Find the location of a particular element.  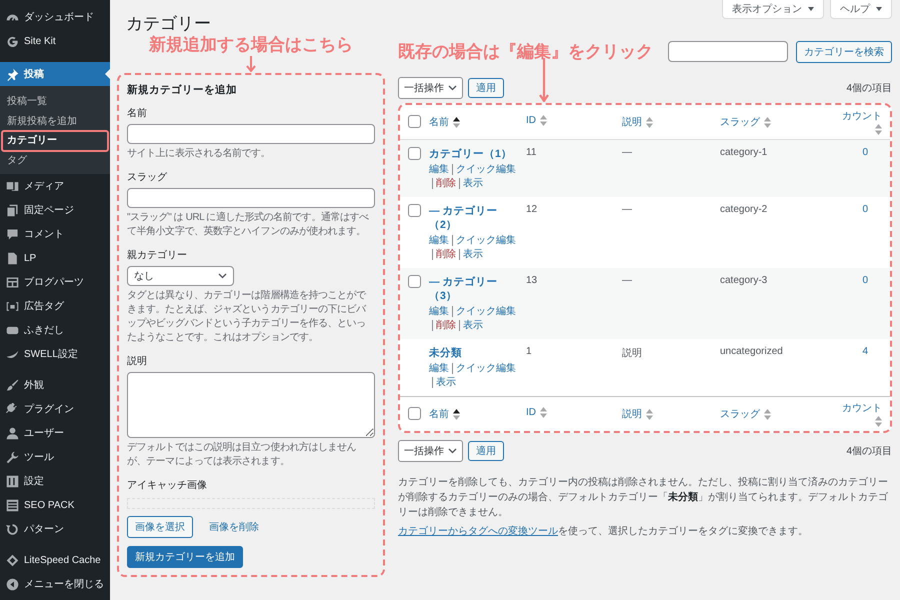

help-text: デフォルトではこの説明は目立つ使われ方はしませんが、テーマによっては表示されます。 is located at coordinates (242, 455).